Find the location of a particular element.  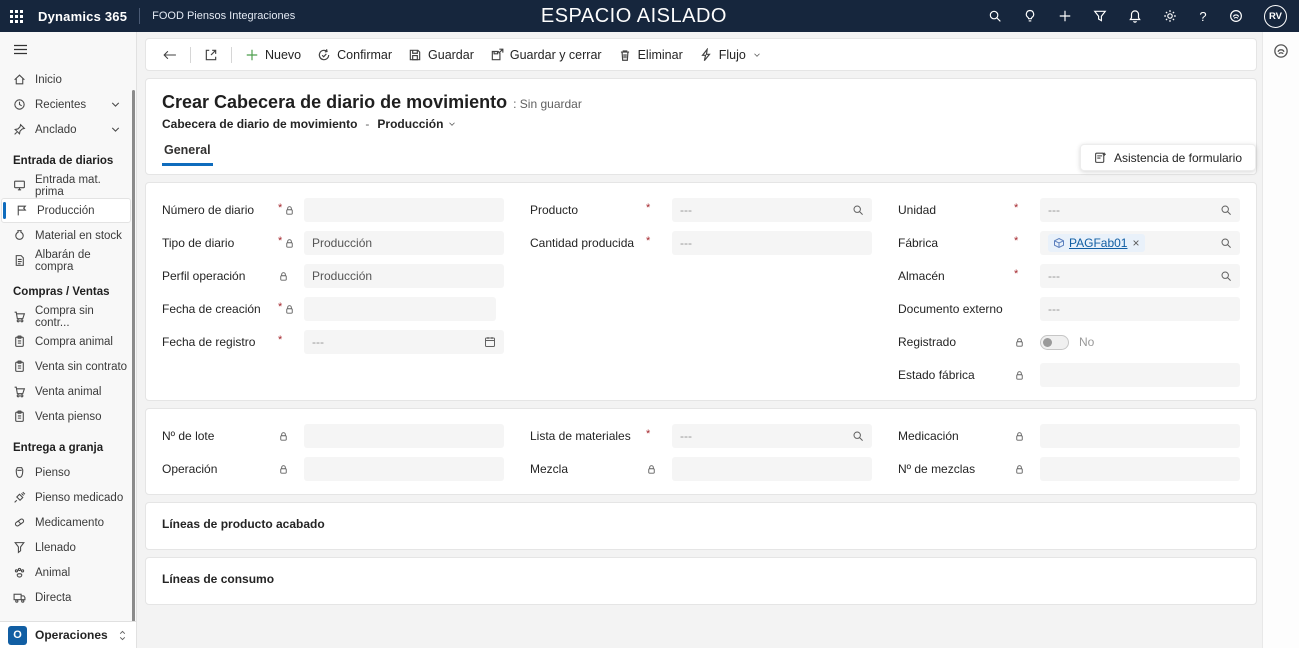

registrado-toggle is located at coordinates (1054, 342).